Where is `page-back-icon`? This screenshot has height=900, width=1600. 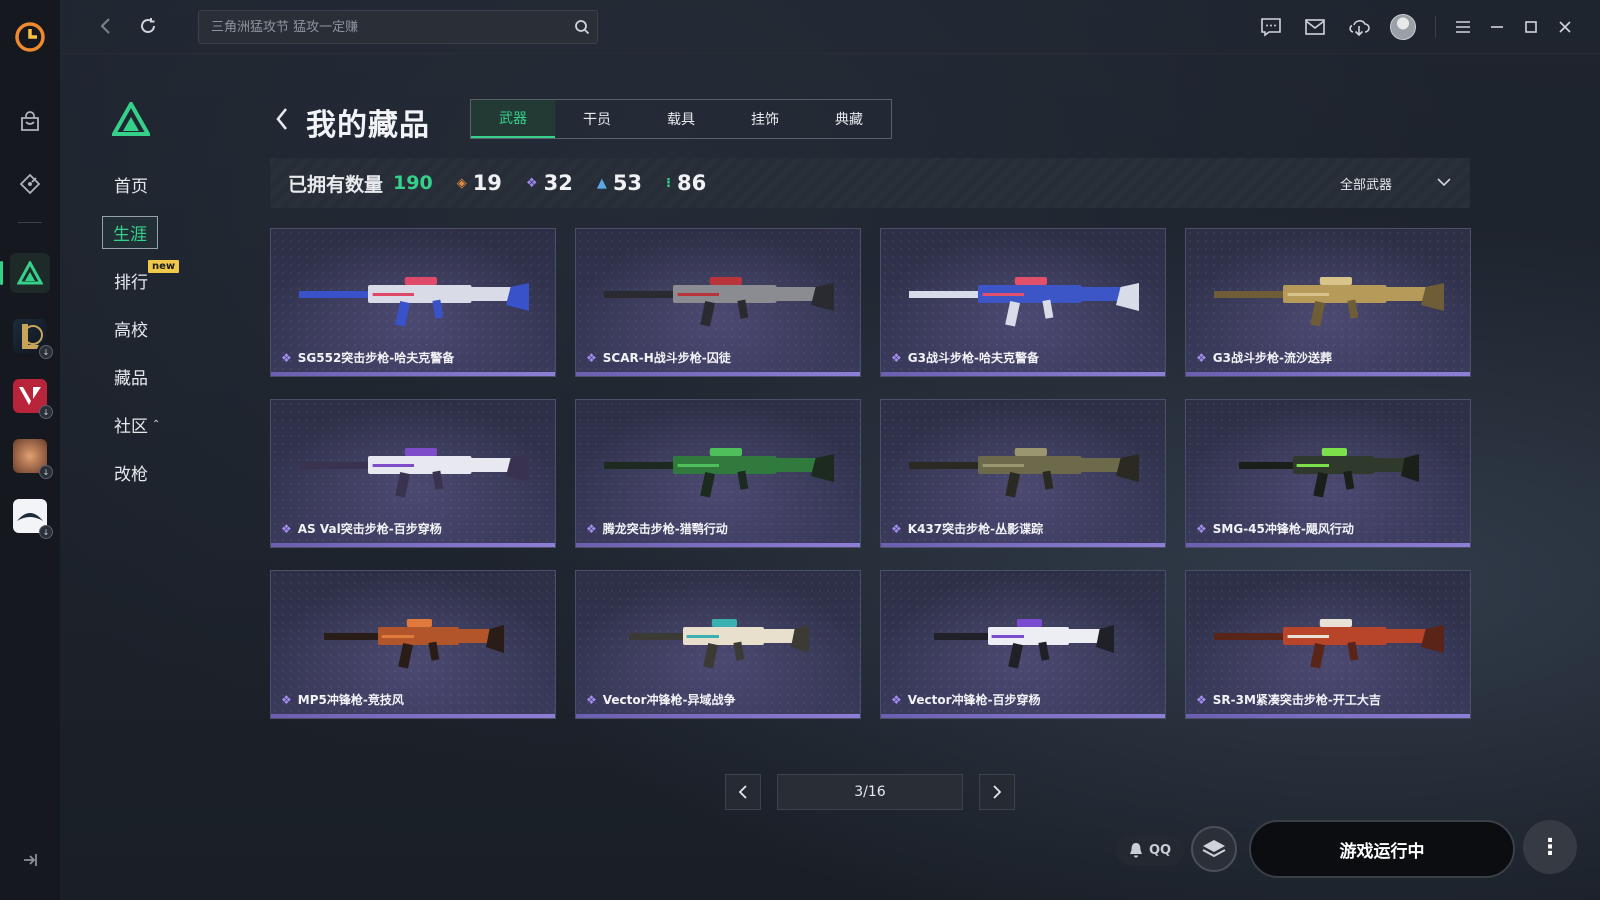
page-back-icon is located at coordinates (282, 119).